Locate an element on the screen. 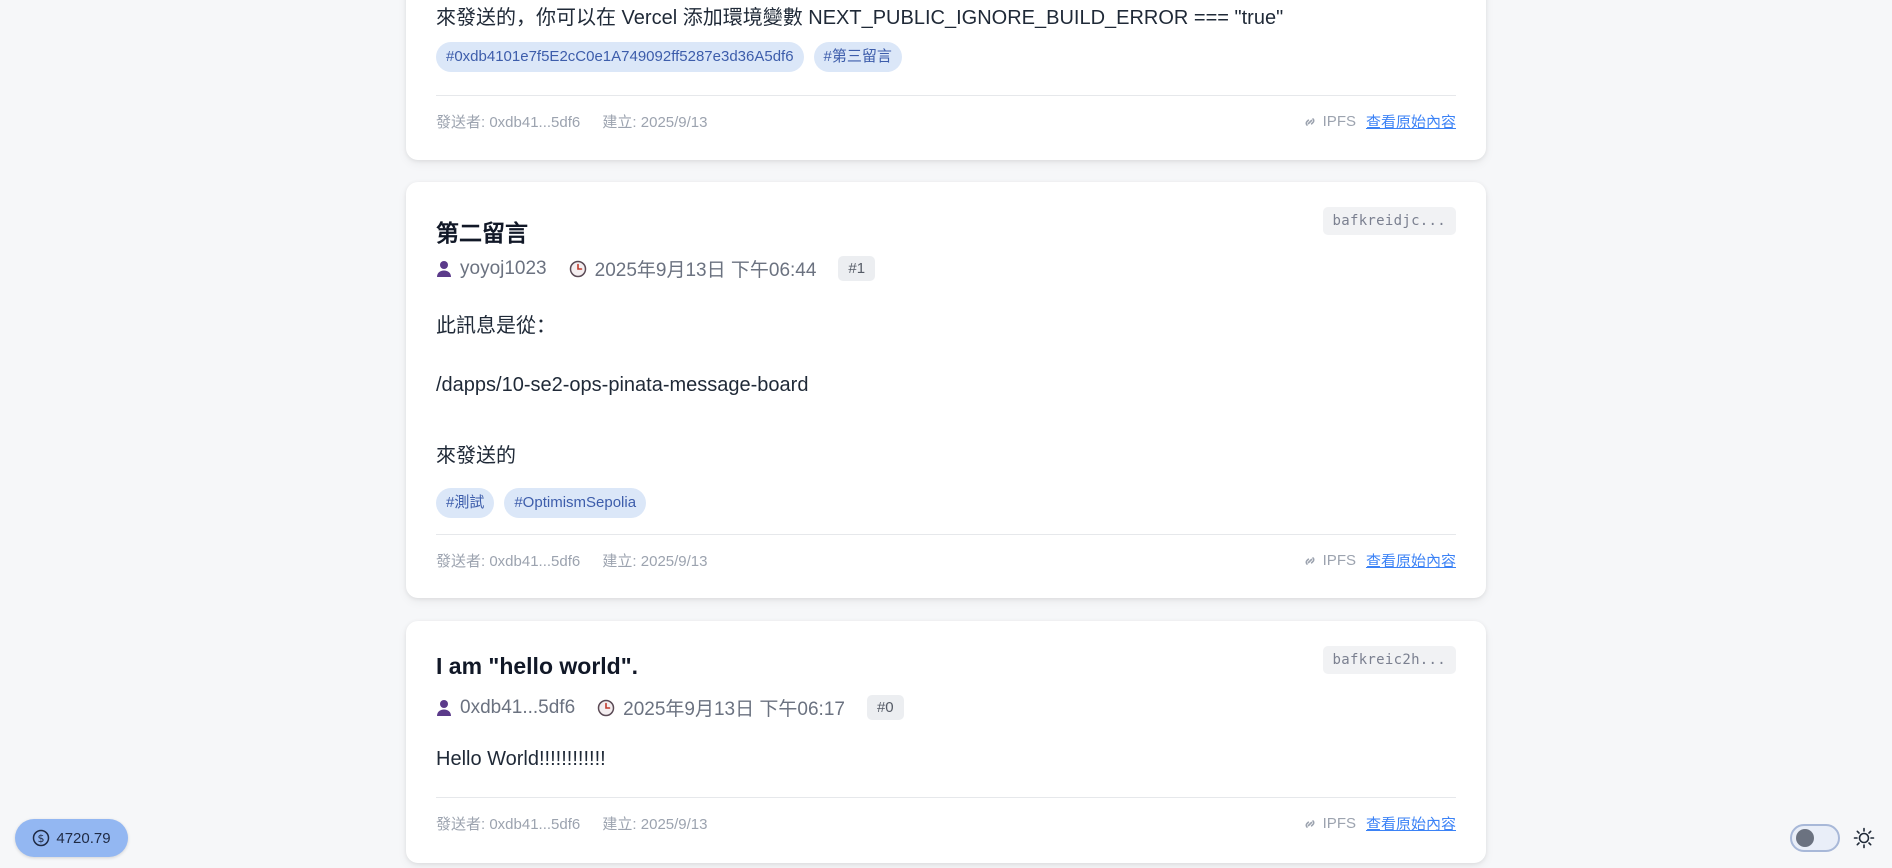 This screenshot has width=1892, height=868. post-title: 第二留言 is located at coordinates (482, 233).